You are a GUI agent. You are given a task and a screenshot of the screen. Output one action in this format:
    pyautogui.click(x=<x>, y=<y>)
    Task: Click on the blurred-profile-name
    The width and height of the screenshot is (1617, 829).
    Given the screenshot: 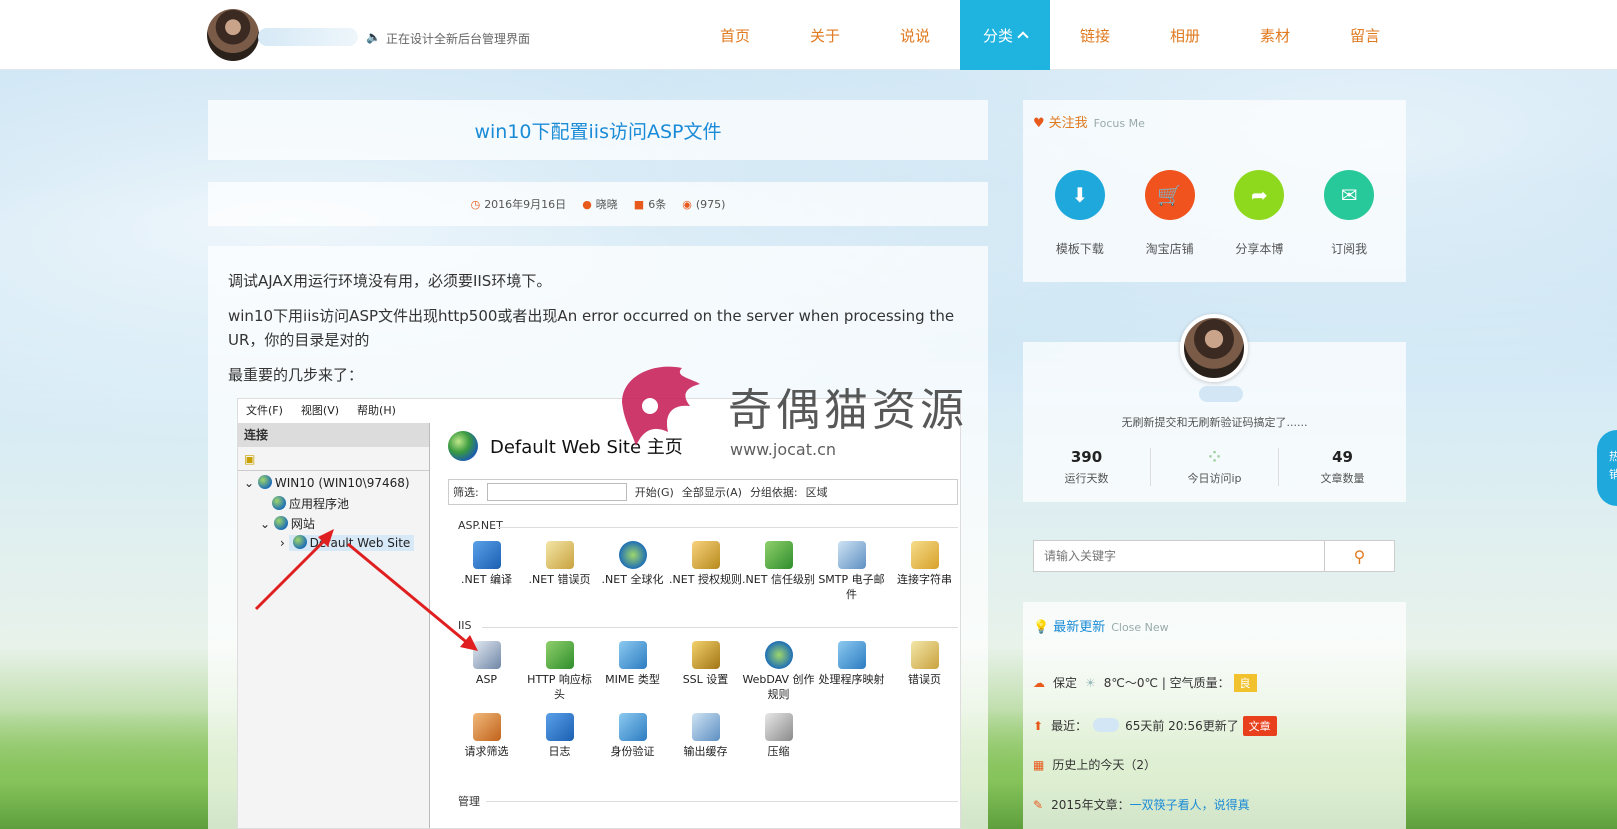 What is the action you would take?
    pyautogui.click(x=1221, y=394)
    